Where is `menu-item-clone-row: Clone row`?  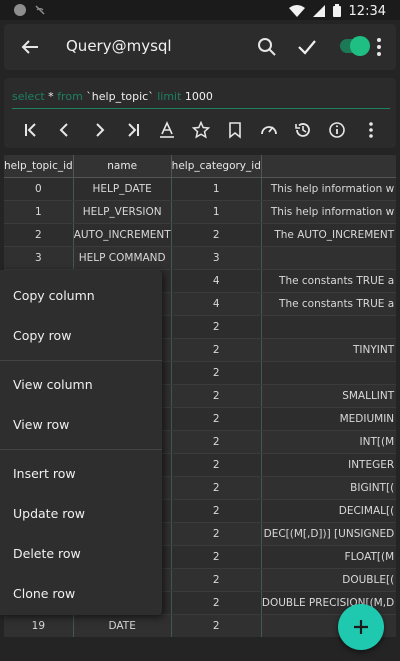
menu-item-clone-row: Clone row is located at coordinates (81, 594).